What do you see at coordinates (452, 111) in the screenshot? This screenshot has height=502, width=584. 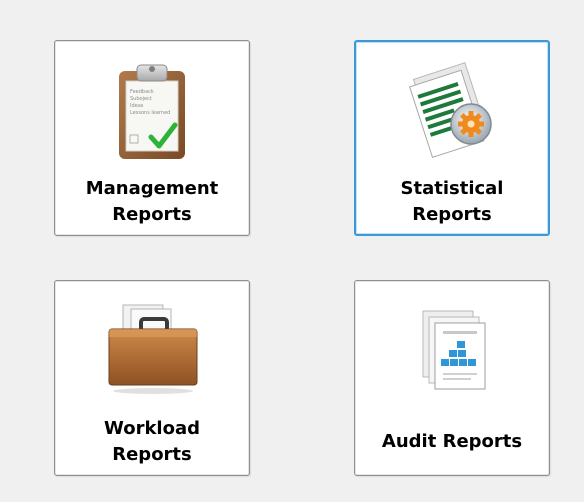 I see `report-pages-gear-icon` at bounding box center [452, 111].